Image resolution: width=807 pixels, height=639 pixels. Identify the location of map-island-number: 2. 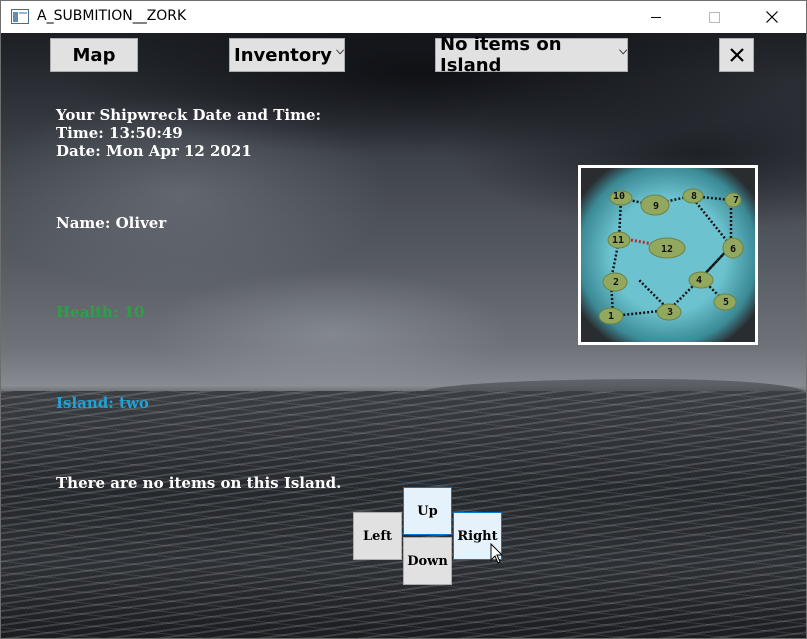
(616, 282).